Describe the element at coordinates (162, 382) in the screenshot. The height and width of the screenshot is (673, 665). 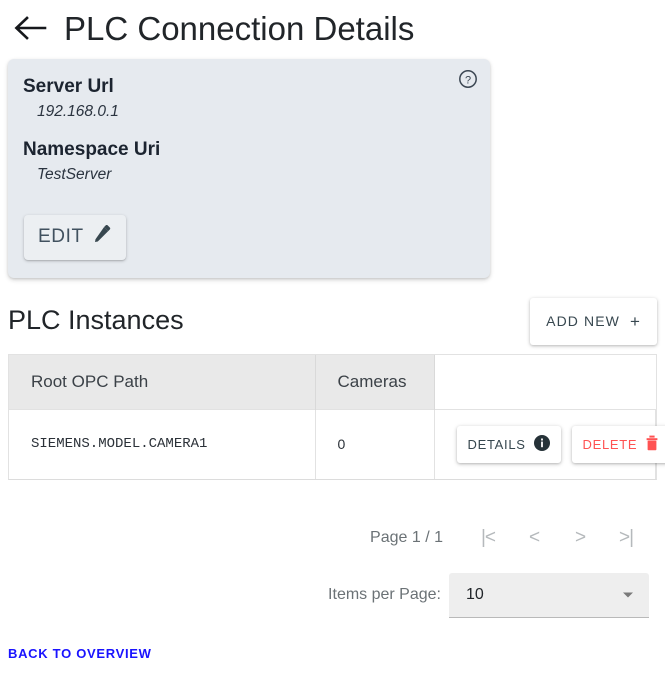
I see `column-header-root-opc-path: Root OPC Path` at that location.